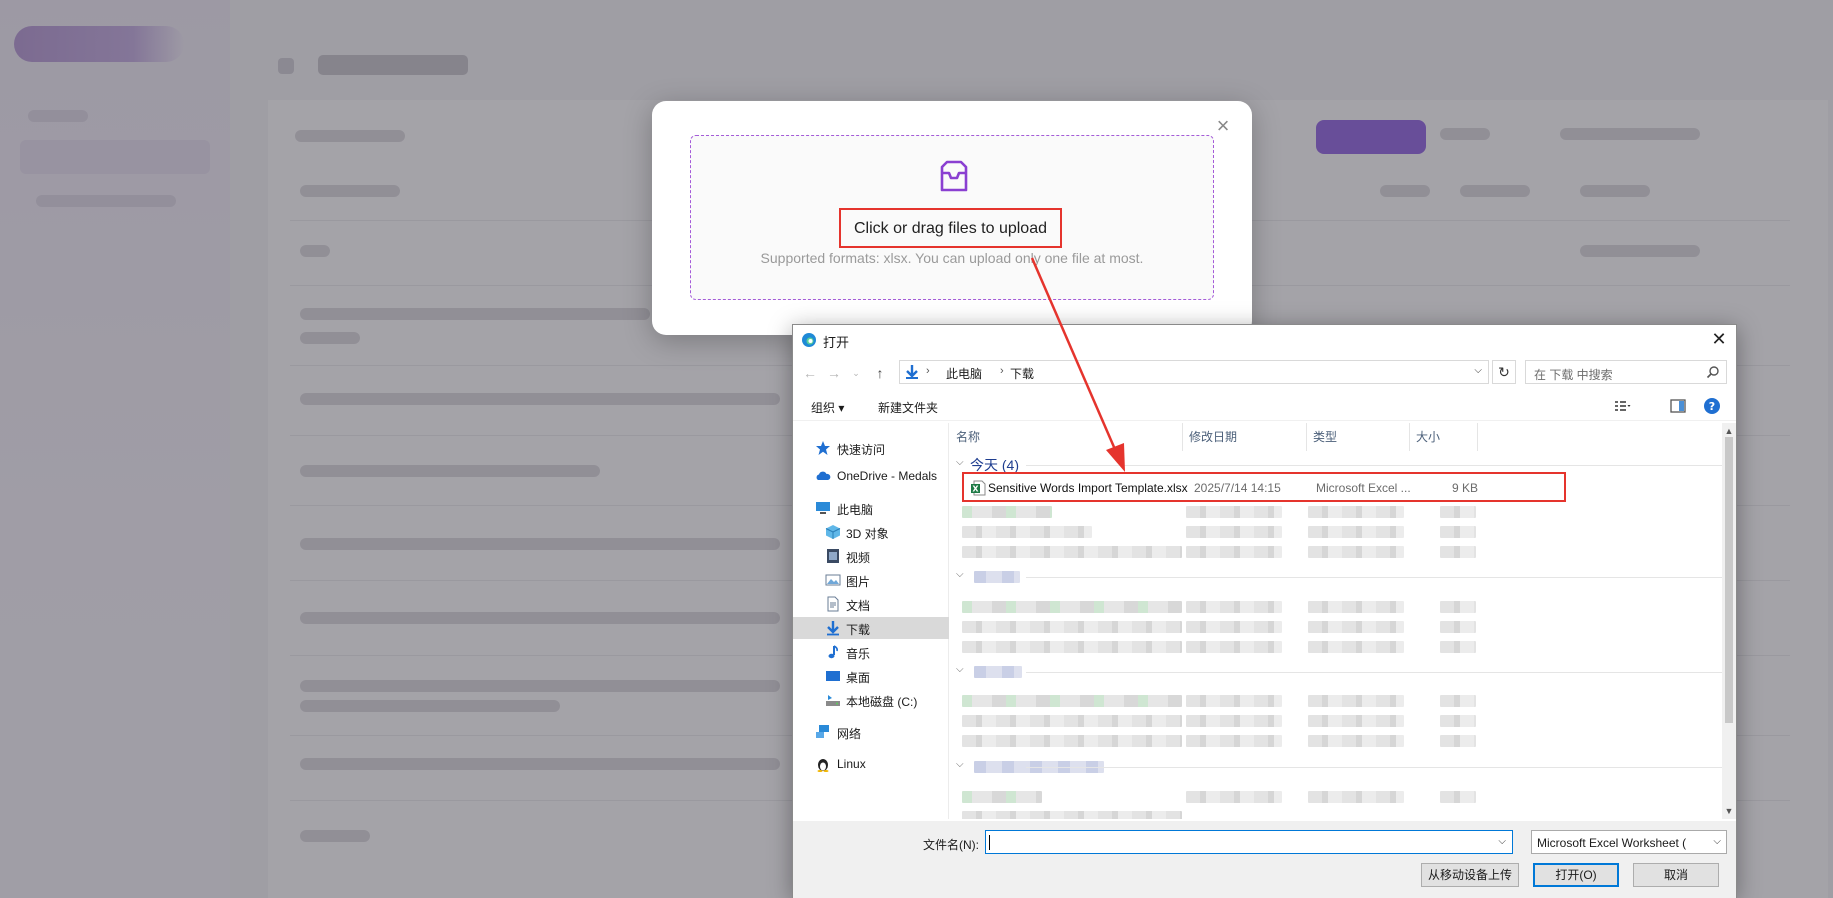 The image size is (1833, 898). I want to click on music-icon, so click(833, 652).